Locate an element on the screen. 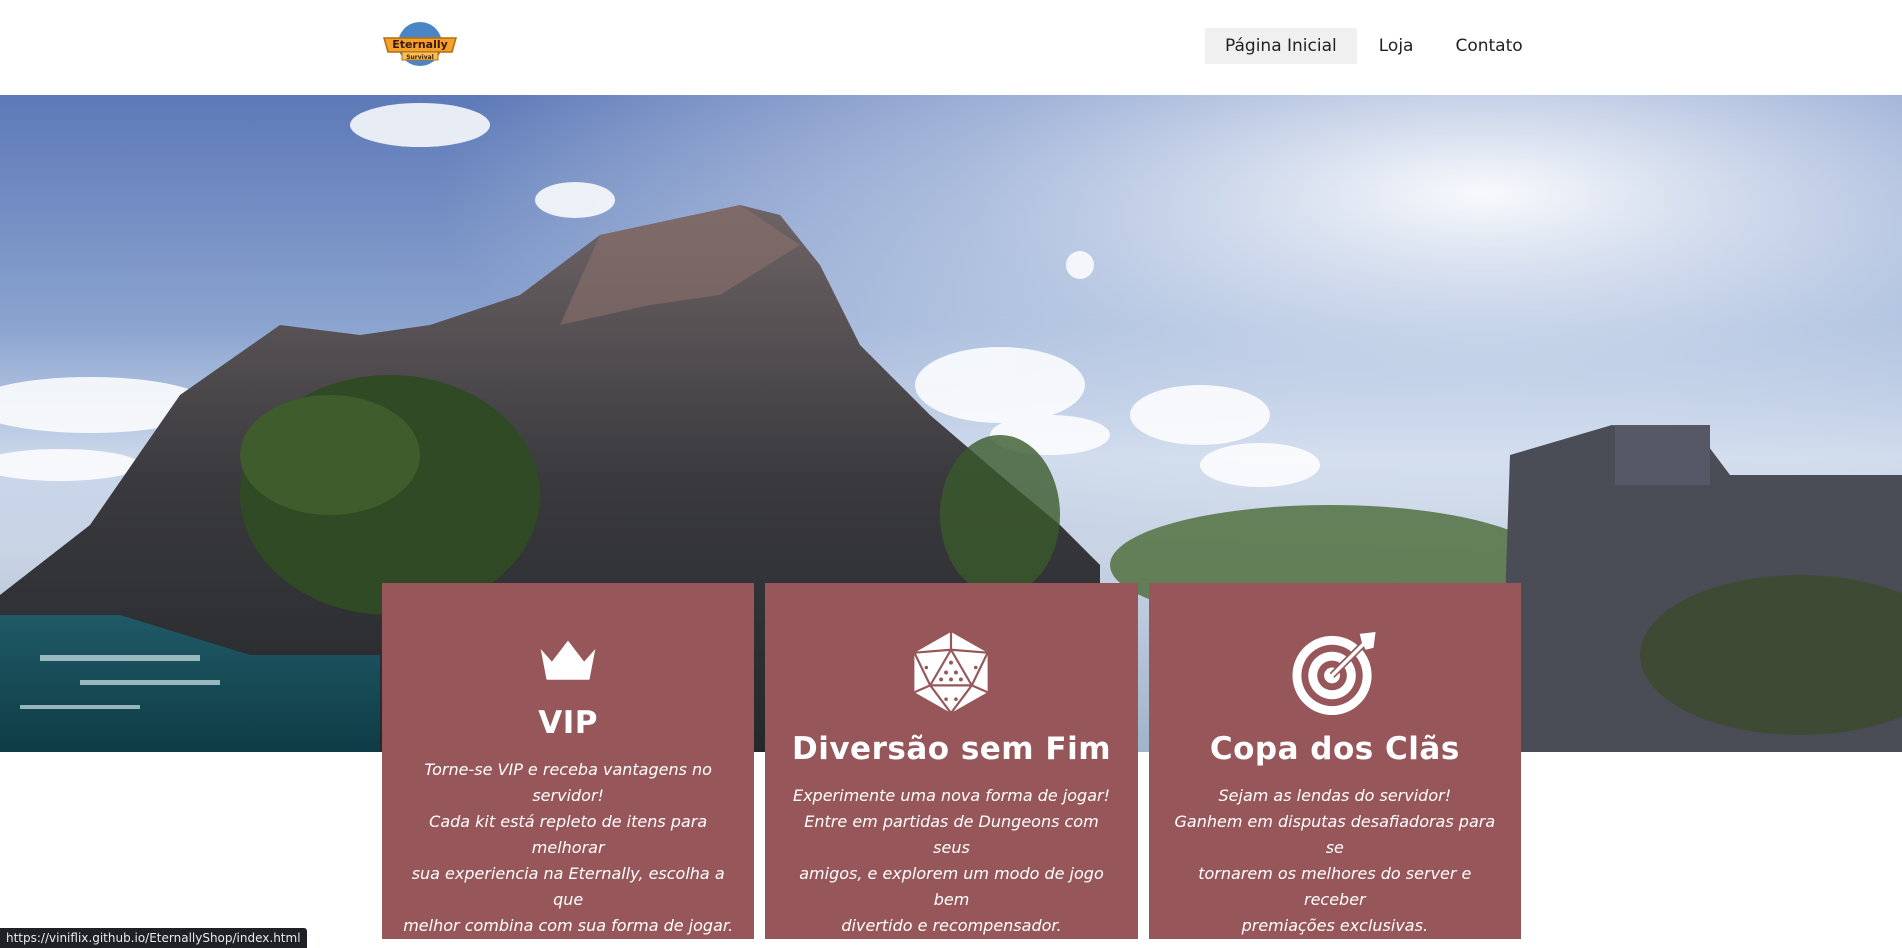 The height and width of the screenshot is (948, 1902). logo-text: Eternally is located at coordinates (420, 44).